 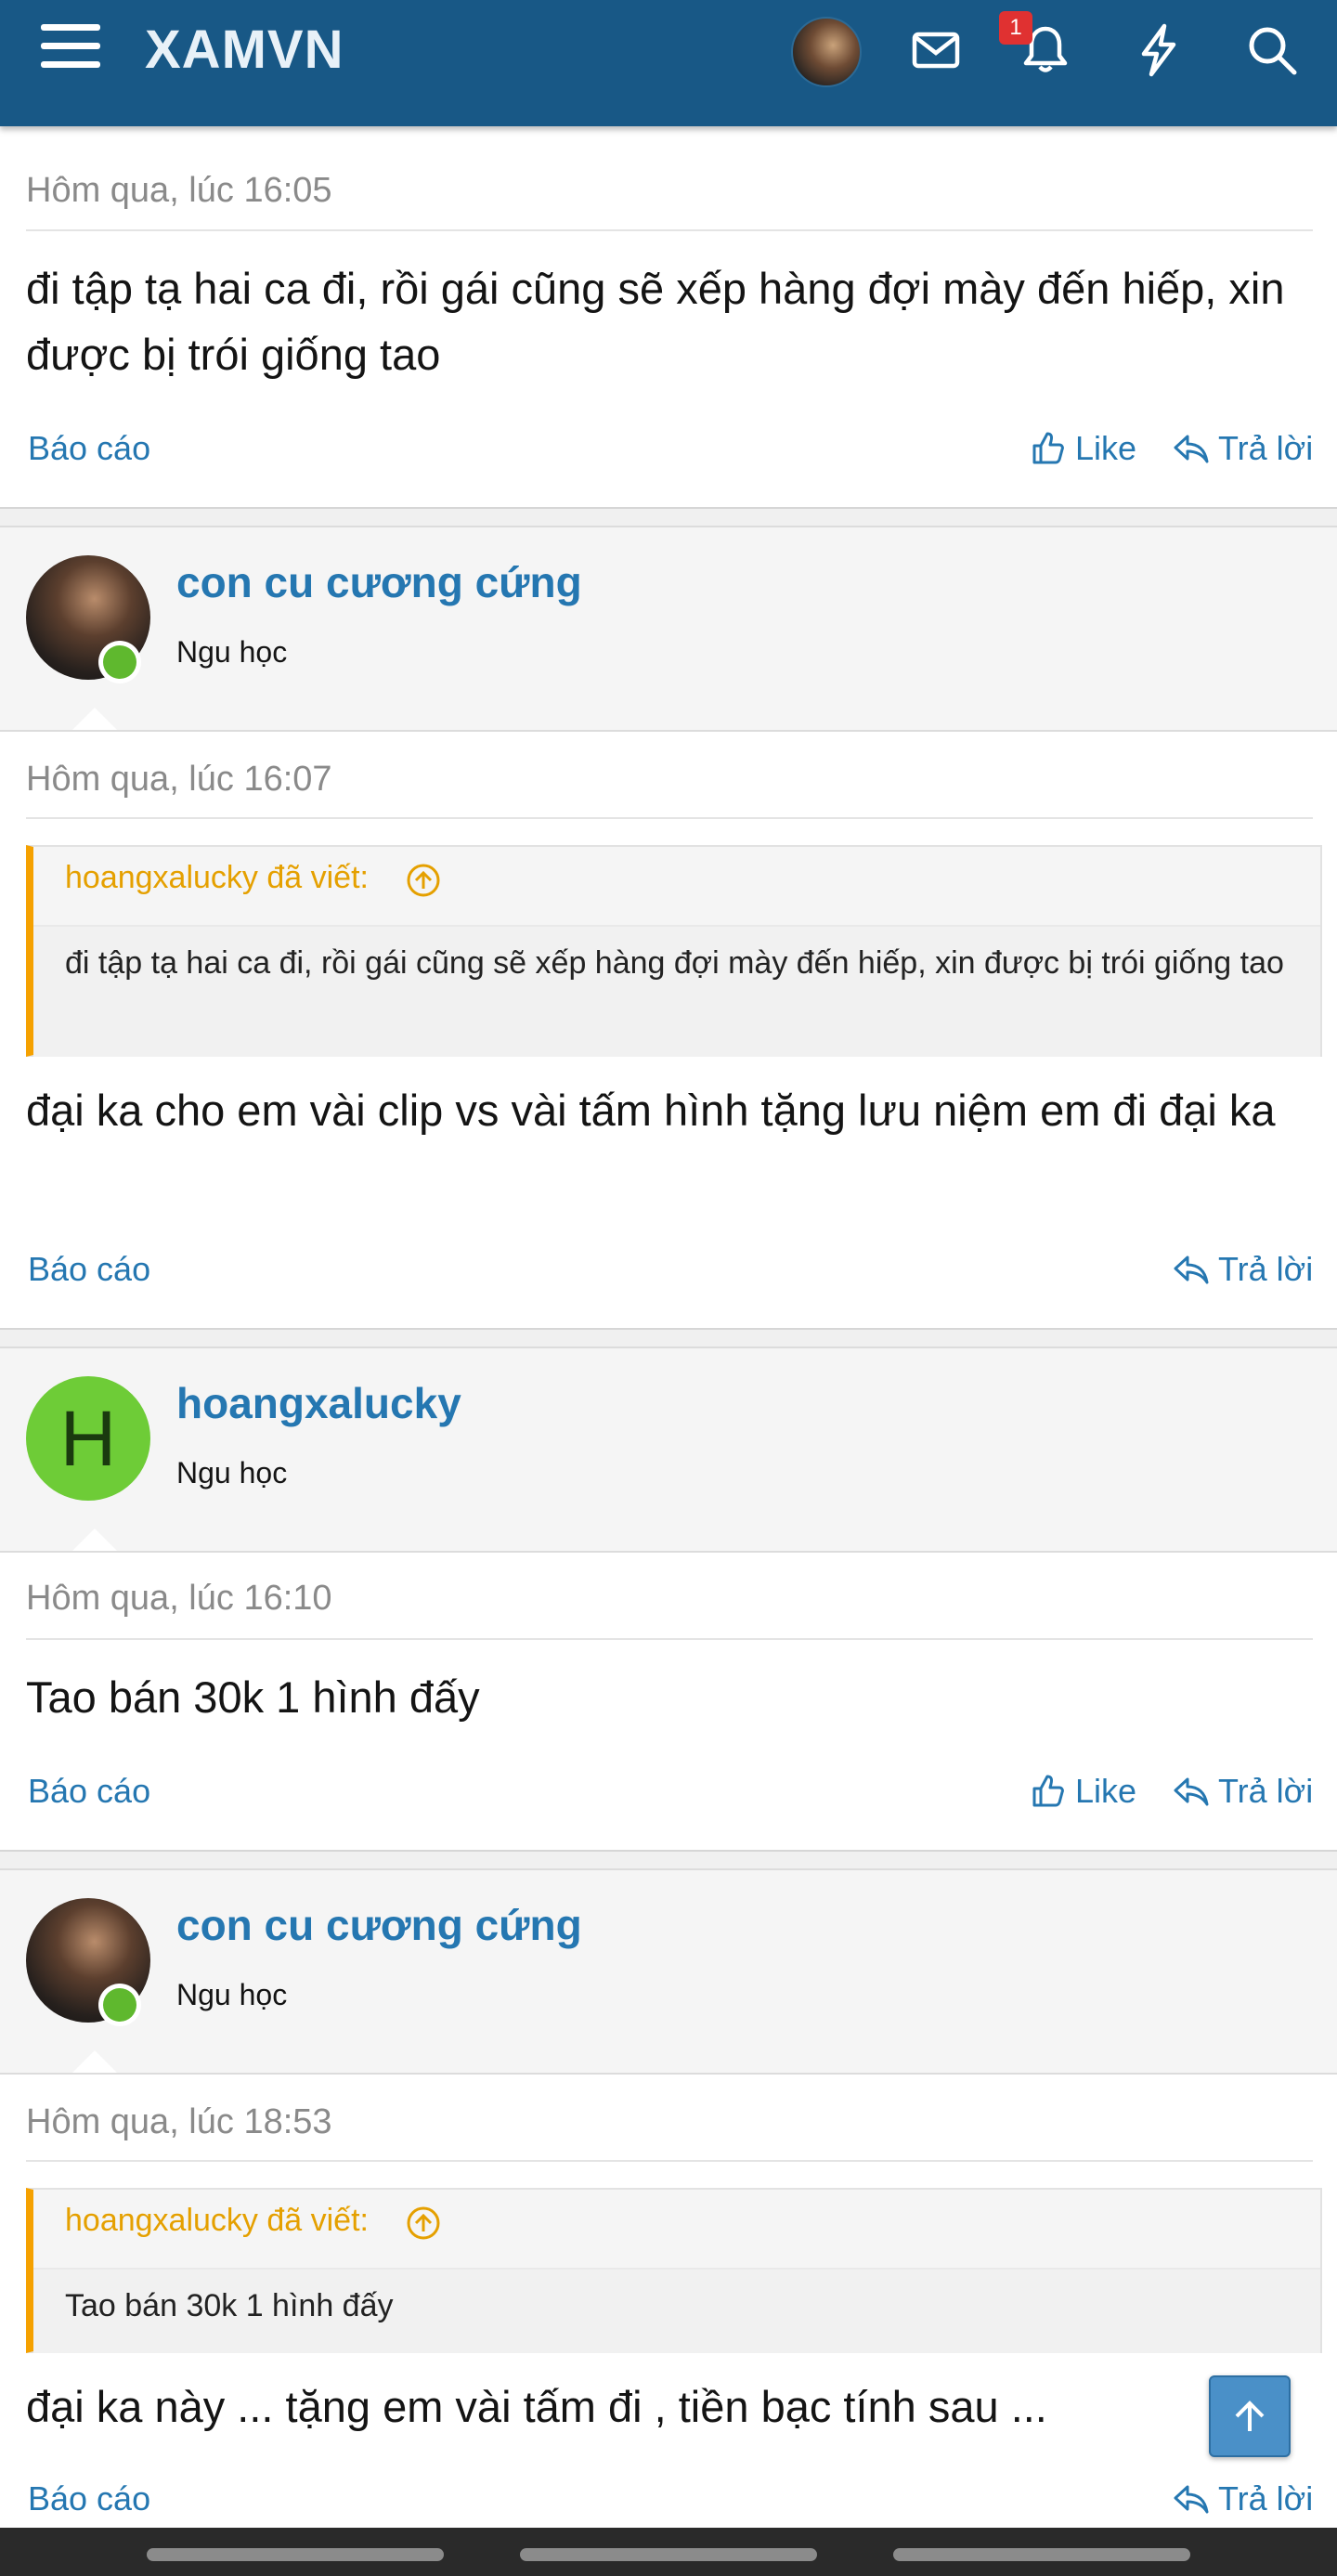 What do you see at coordinates (668, 63) in the screenshot?
I see `top-navigation-bar: XAMVN 1` at bounding box center [668, 63].